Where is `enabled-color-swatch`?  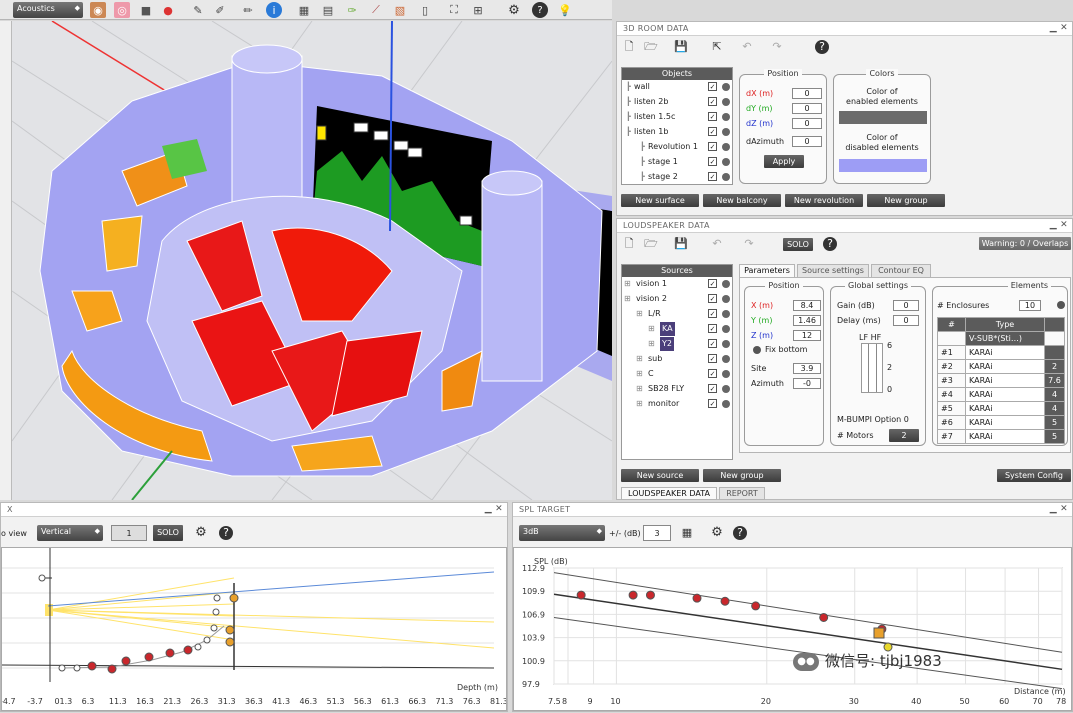
enabled-color-swatch is located at coordinates (883, 117).